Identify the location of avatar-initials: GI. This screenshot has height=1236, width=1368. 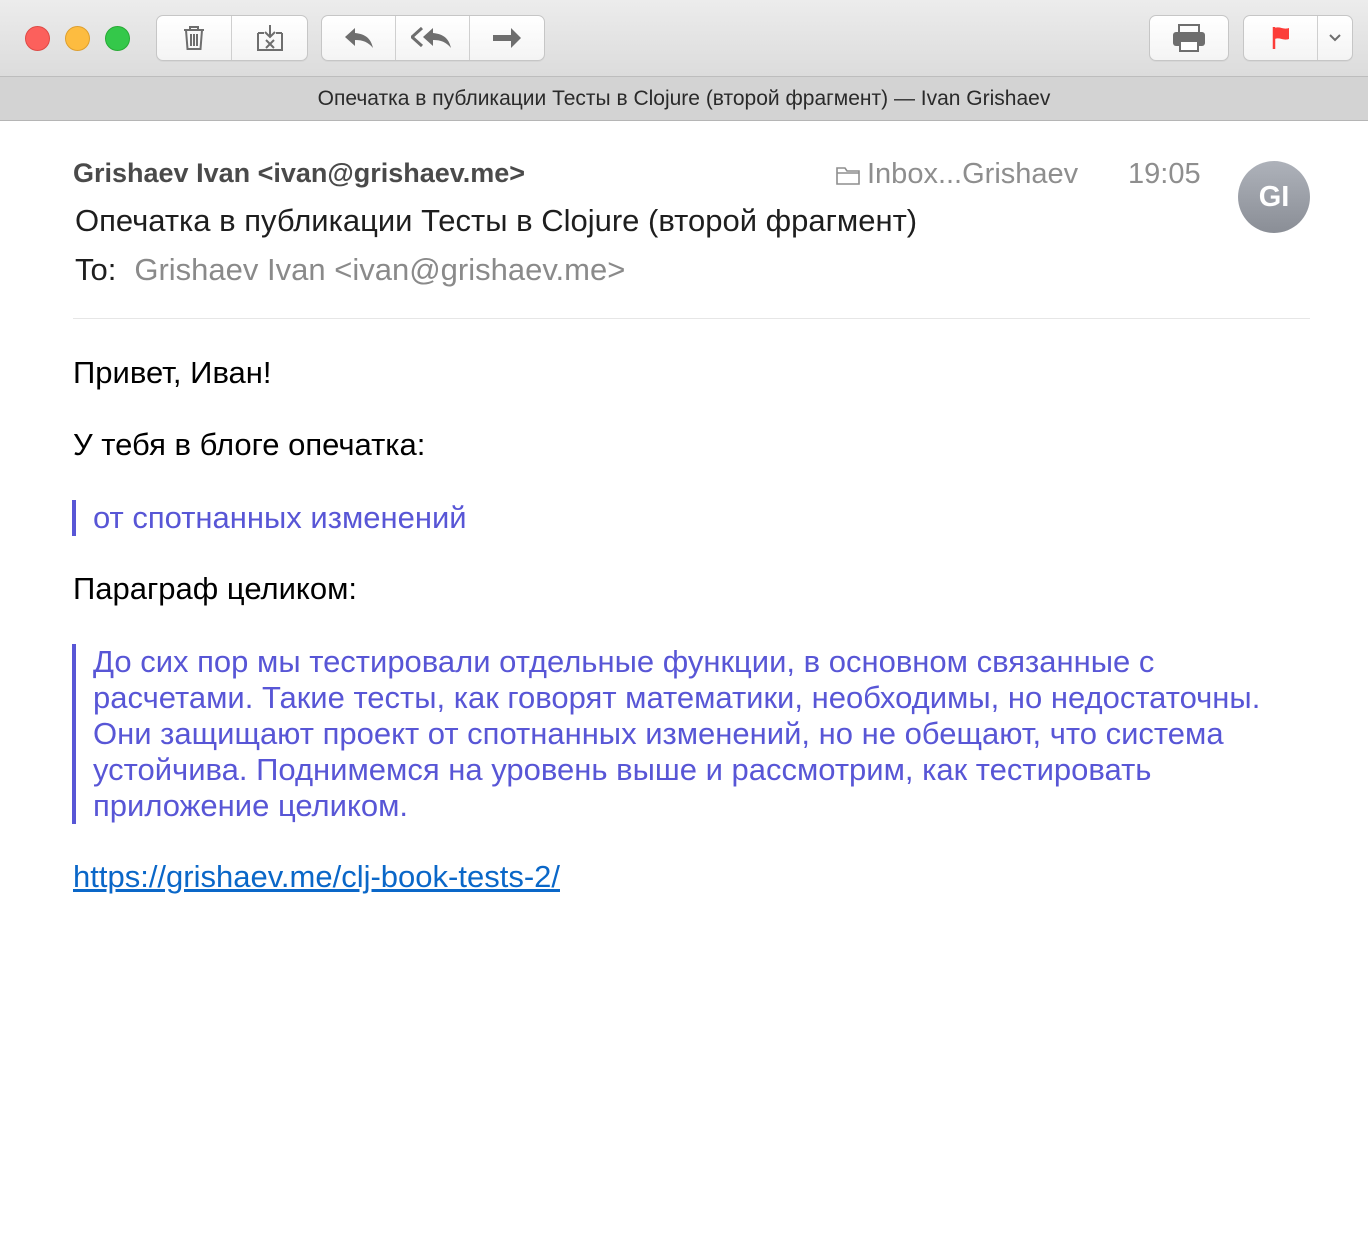
(1274, 196).